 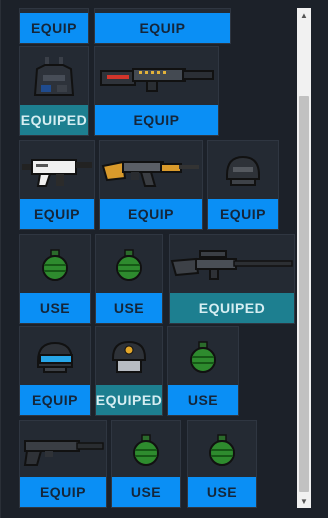 What do you see at coordinates (156, 77) in the screenshot?
I see `shotgun-icon` at bounding box center [156, 77].